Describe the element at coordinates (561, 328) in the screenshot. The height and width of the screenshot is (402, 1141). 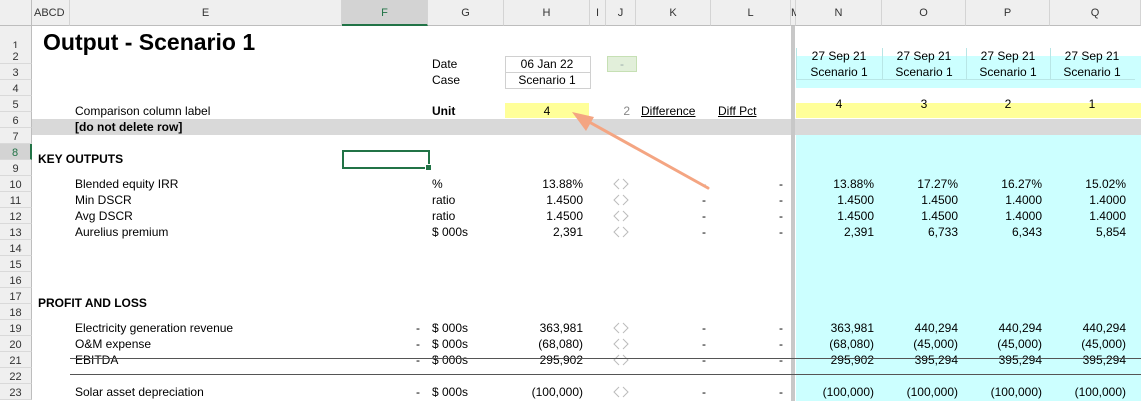
I see `row-value: 363,981` at that location.